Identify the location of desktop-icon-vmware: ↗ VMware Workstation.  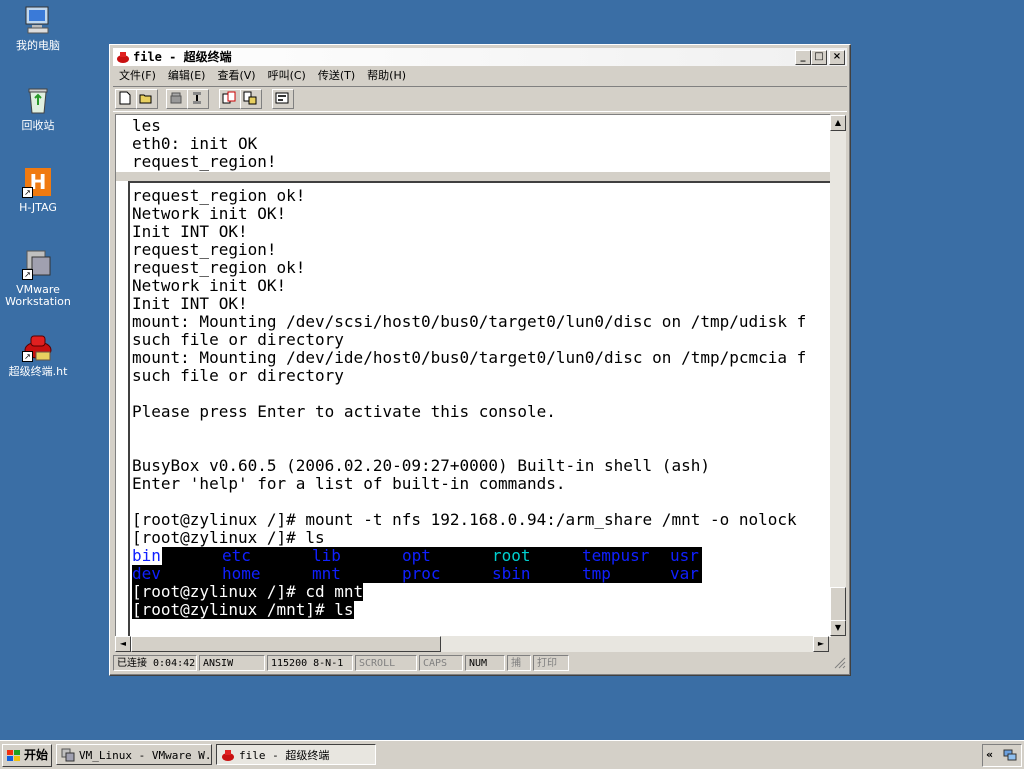
(38, 278).